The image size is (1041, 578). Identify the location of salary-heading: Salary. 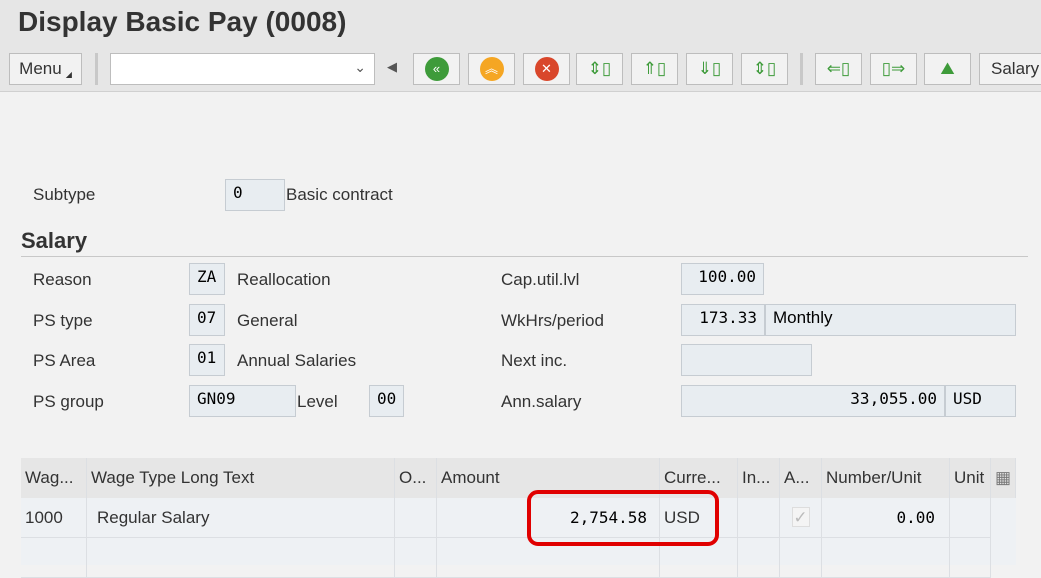
(54, 240).